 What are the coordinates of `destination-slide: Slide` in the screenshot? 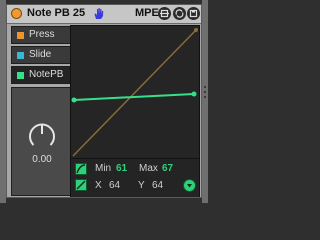 It's located at (42, 55).